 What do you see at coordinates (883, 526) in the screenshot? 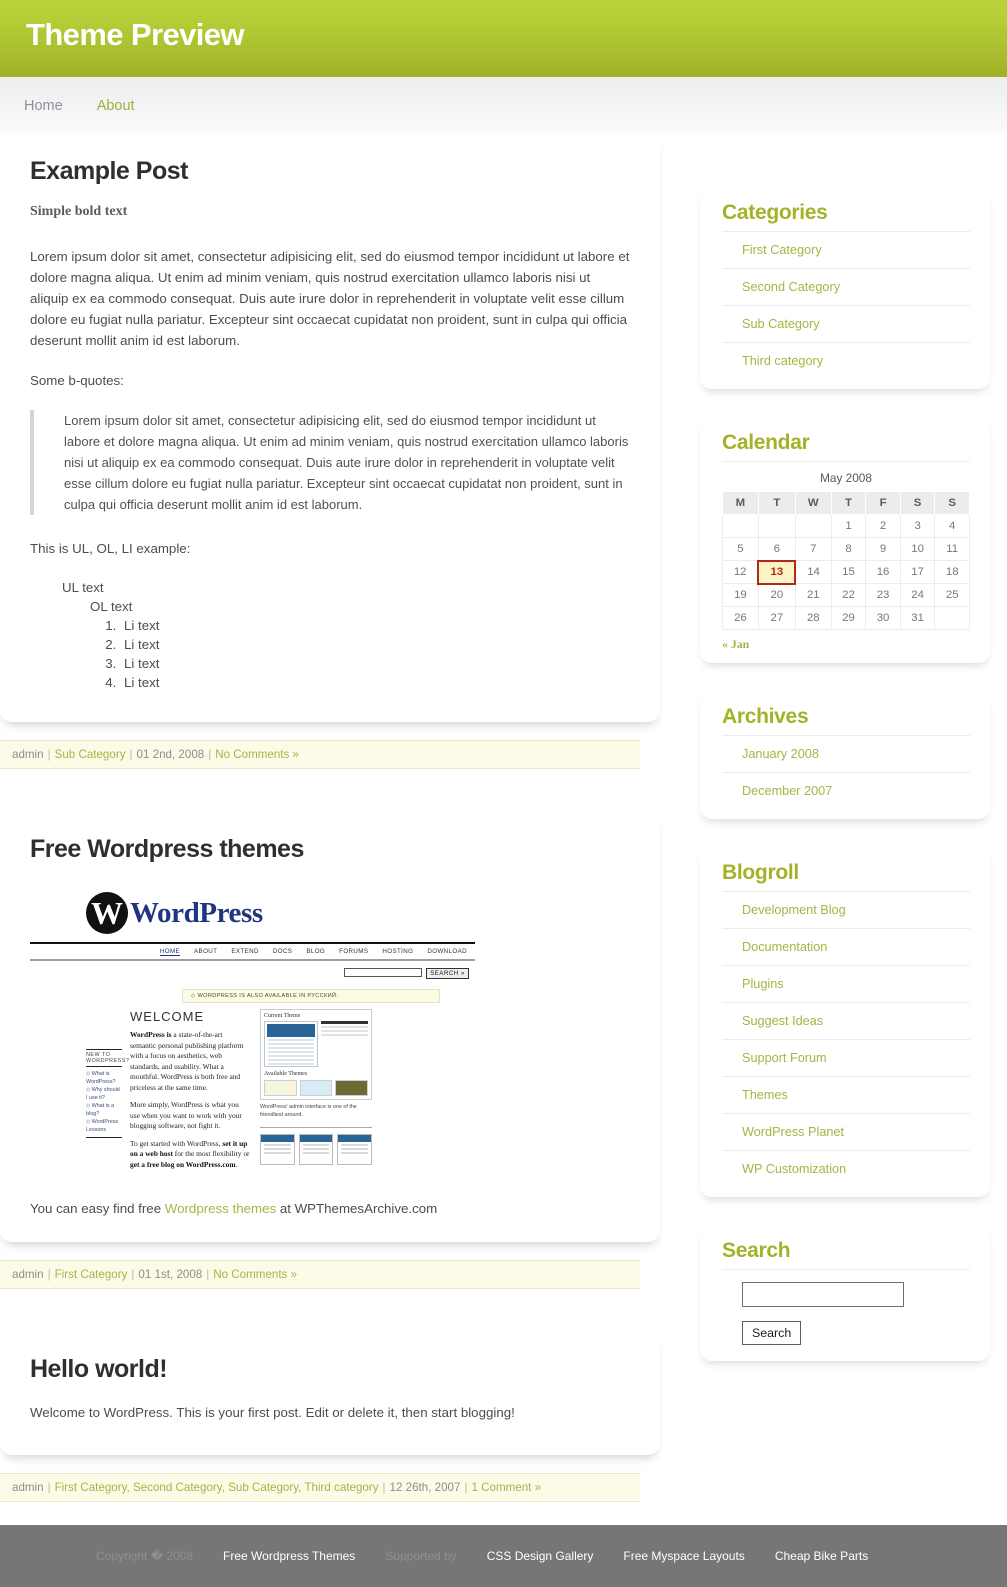
I see `calendar-day: 2` at bounding box center [883, 526].